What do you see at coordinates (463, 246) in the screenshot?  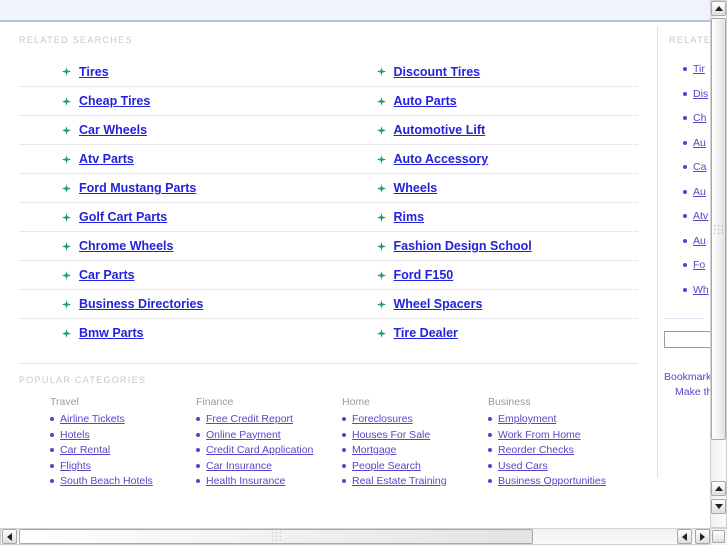 I see `related-search-link: Fashion Design School` at bounding box center [463, 246].